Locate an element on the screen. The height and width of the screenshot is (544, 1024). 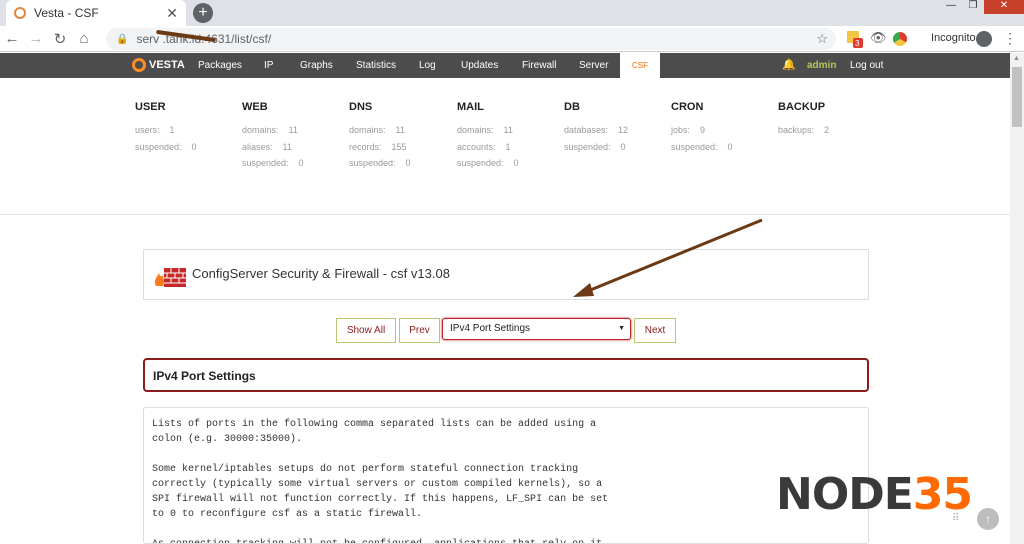
extension-badge: 3 is located at coordinates (857, 43).